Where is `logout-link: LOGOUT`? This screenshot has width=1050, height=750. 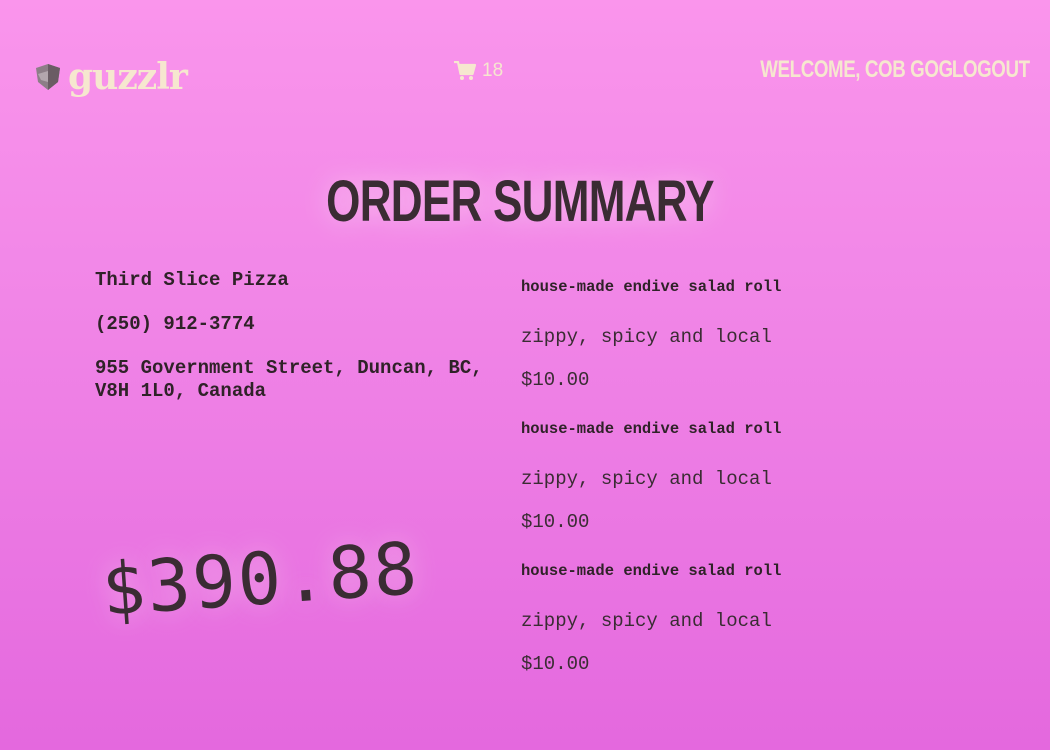
logout-link: LOGOUT is located at coordinates (991, 70).